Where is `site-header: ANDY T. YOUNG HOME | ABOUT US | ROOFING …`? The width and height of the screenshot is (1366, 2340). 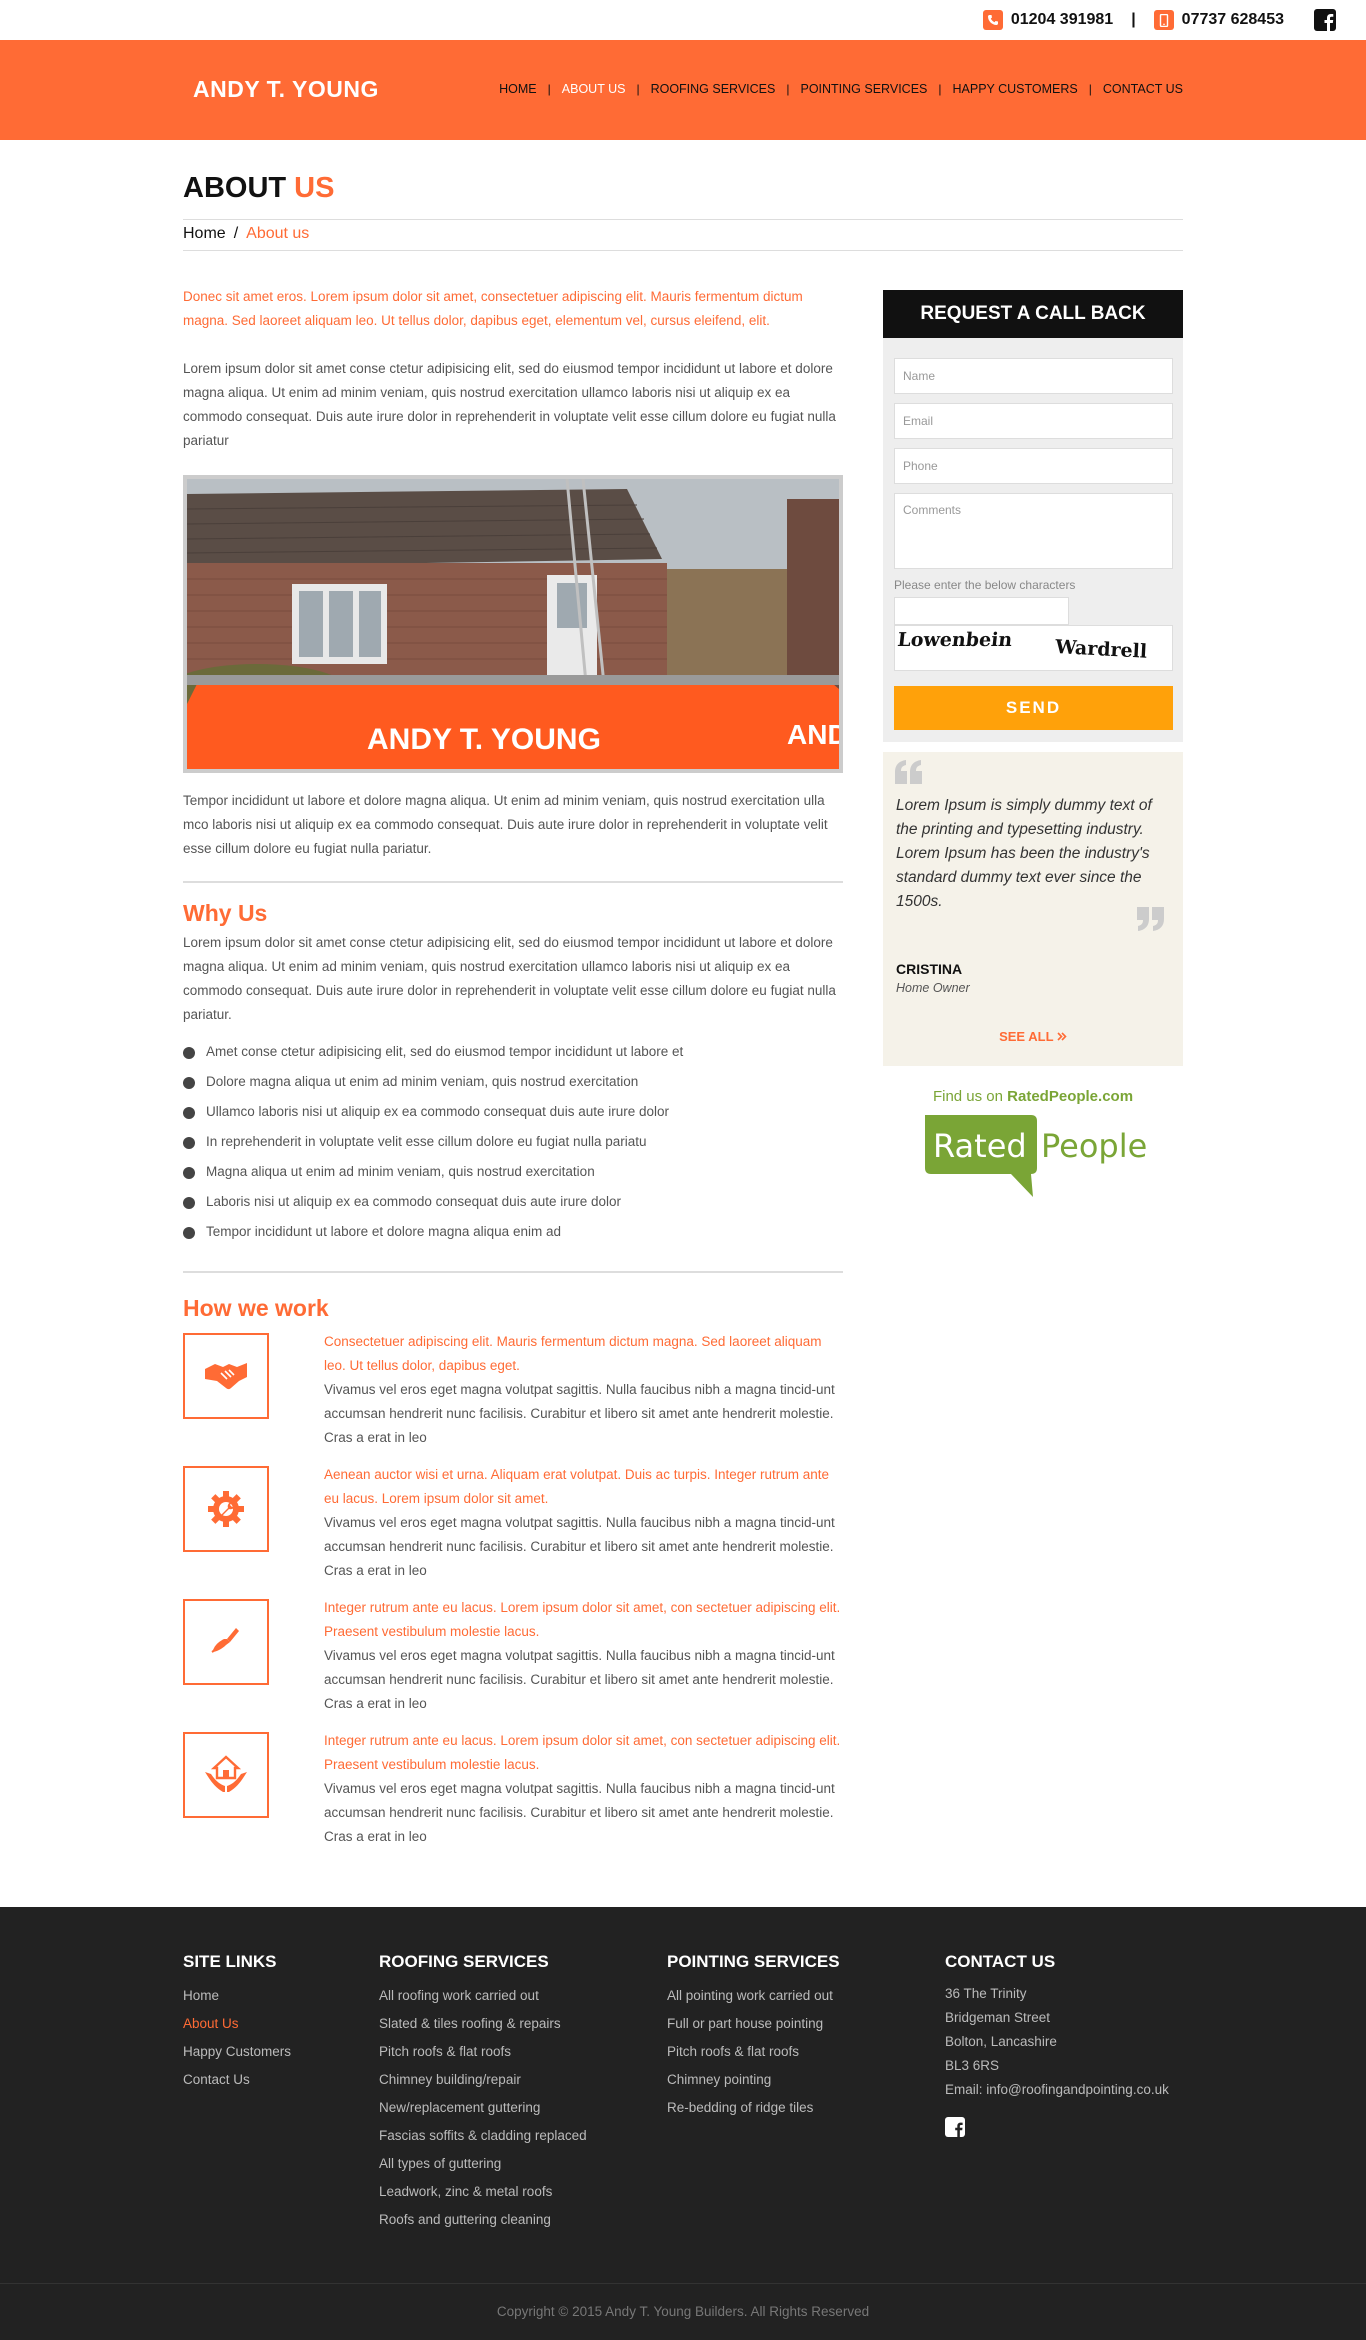 site-header: ANDY T. YOUNG HOME | ABOUT US | ROOFING … is located at coordinates (683, 90).